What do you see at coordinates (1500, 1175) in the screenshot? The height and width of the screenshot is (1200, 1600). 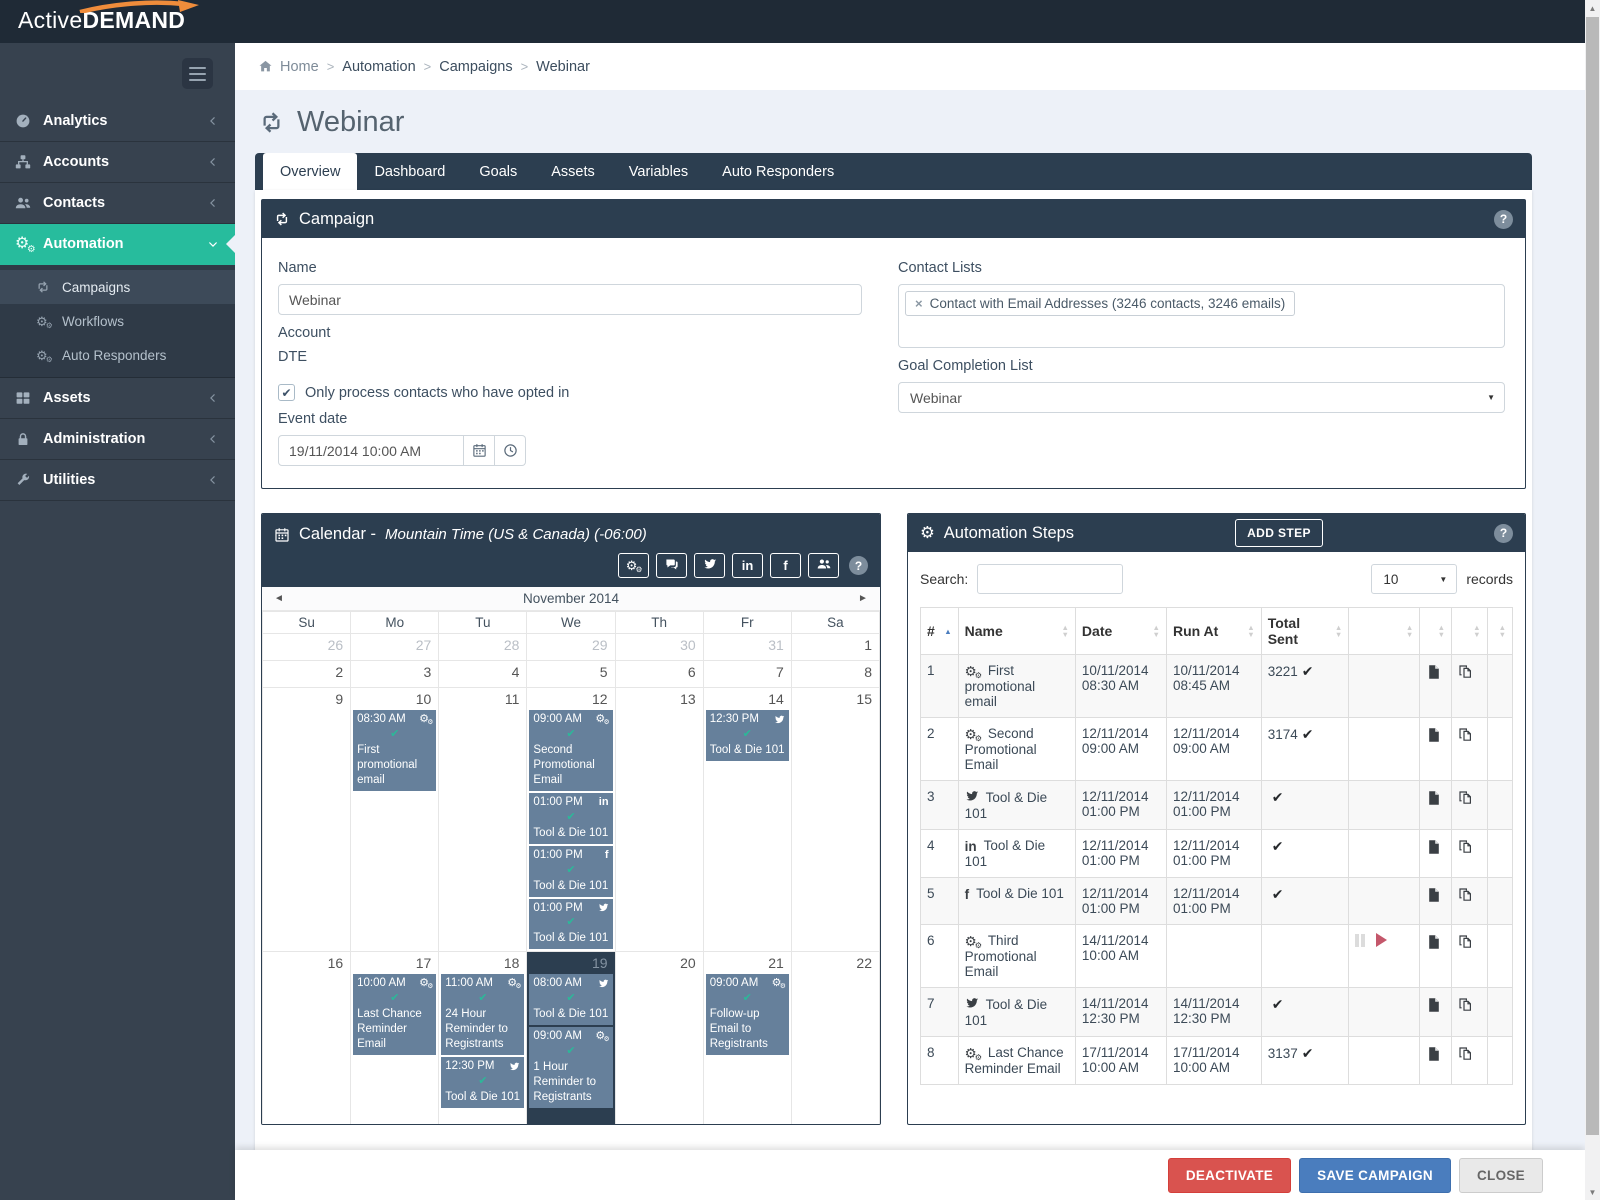 I see `close-button: CLOSE` at bounding box center [1500, 1175].